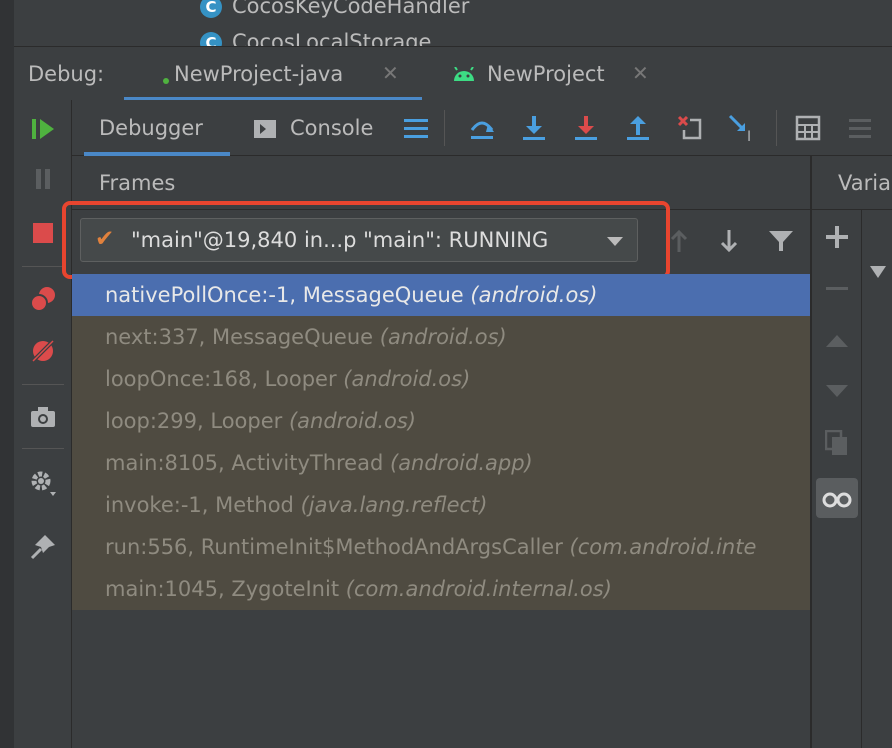  I want to click on glasses-icon, so click(837, 499).